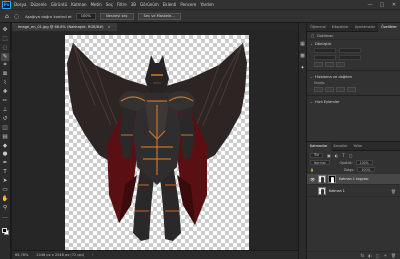  Describe the element at coordinates (5, 66) in the screenshot. I see `crop-tool-icon: ⌗` at that location.